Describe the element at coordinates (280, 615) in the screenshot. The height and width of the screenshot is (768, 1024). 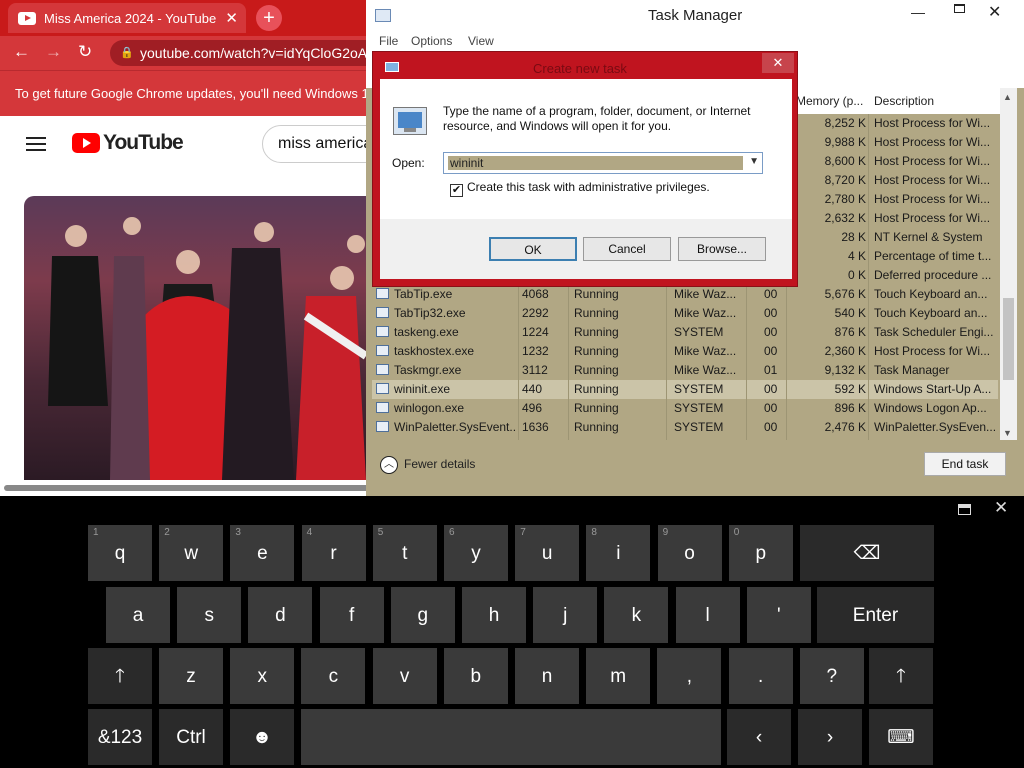
I see `key-row2-2: d` at that location.